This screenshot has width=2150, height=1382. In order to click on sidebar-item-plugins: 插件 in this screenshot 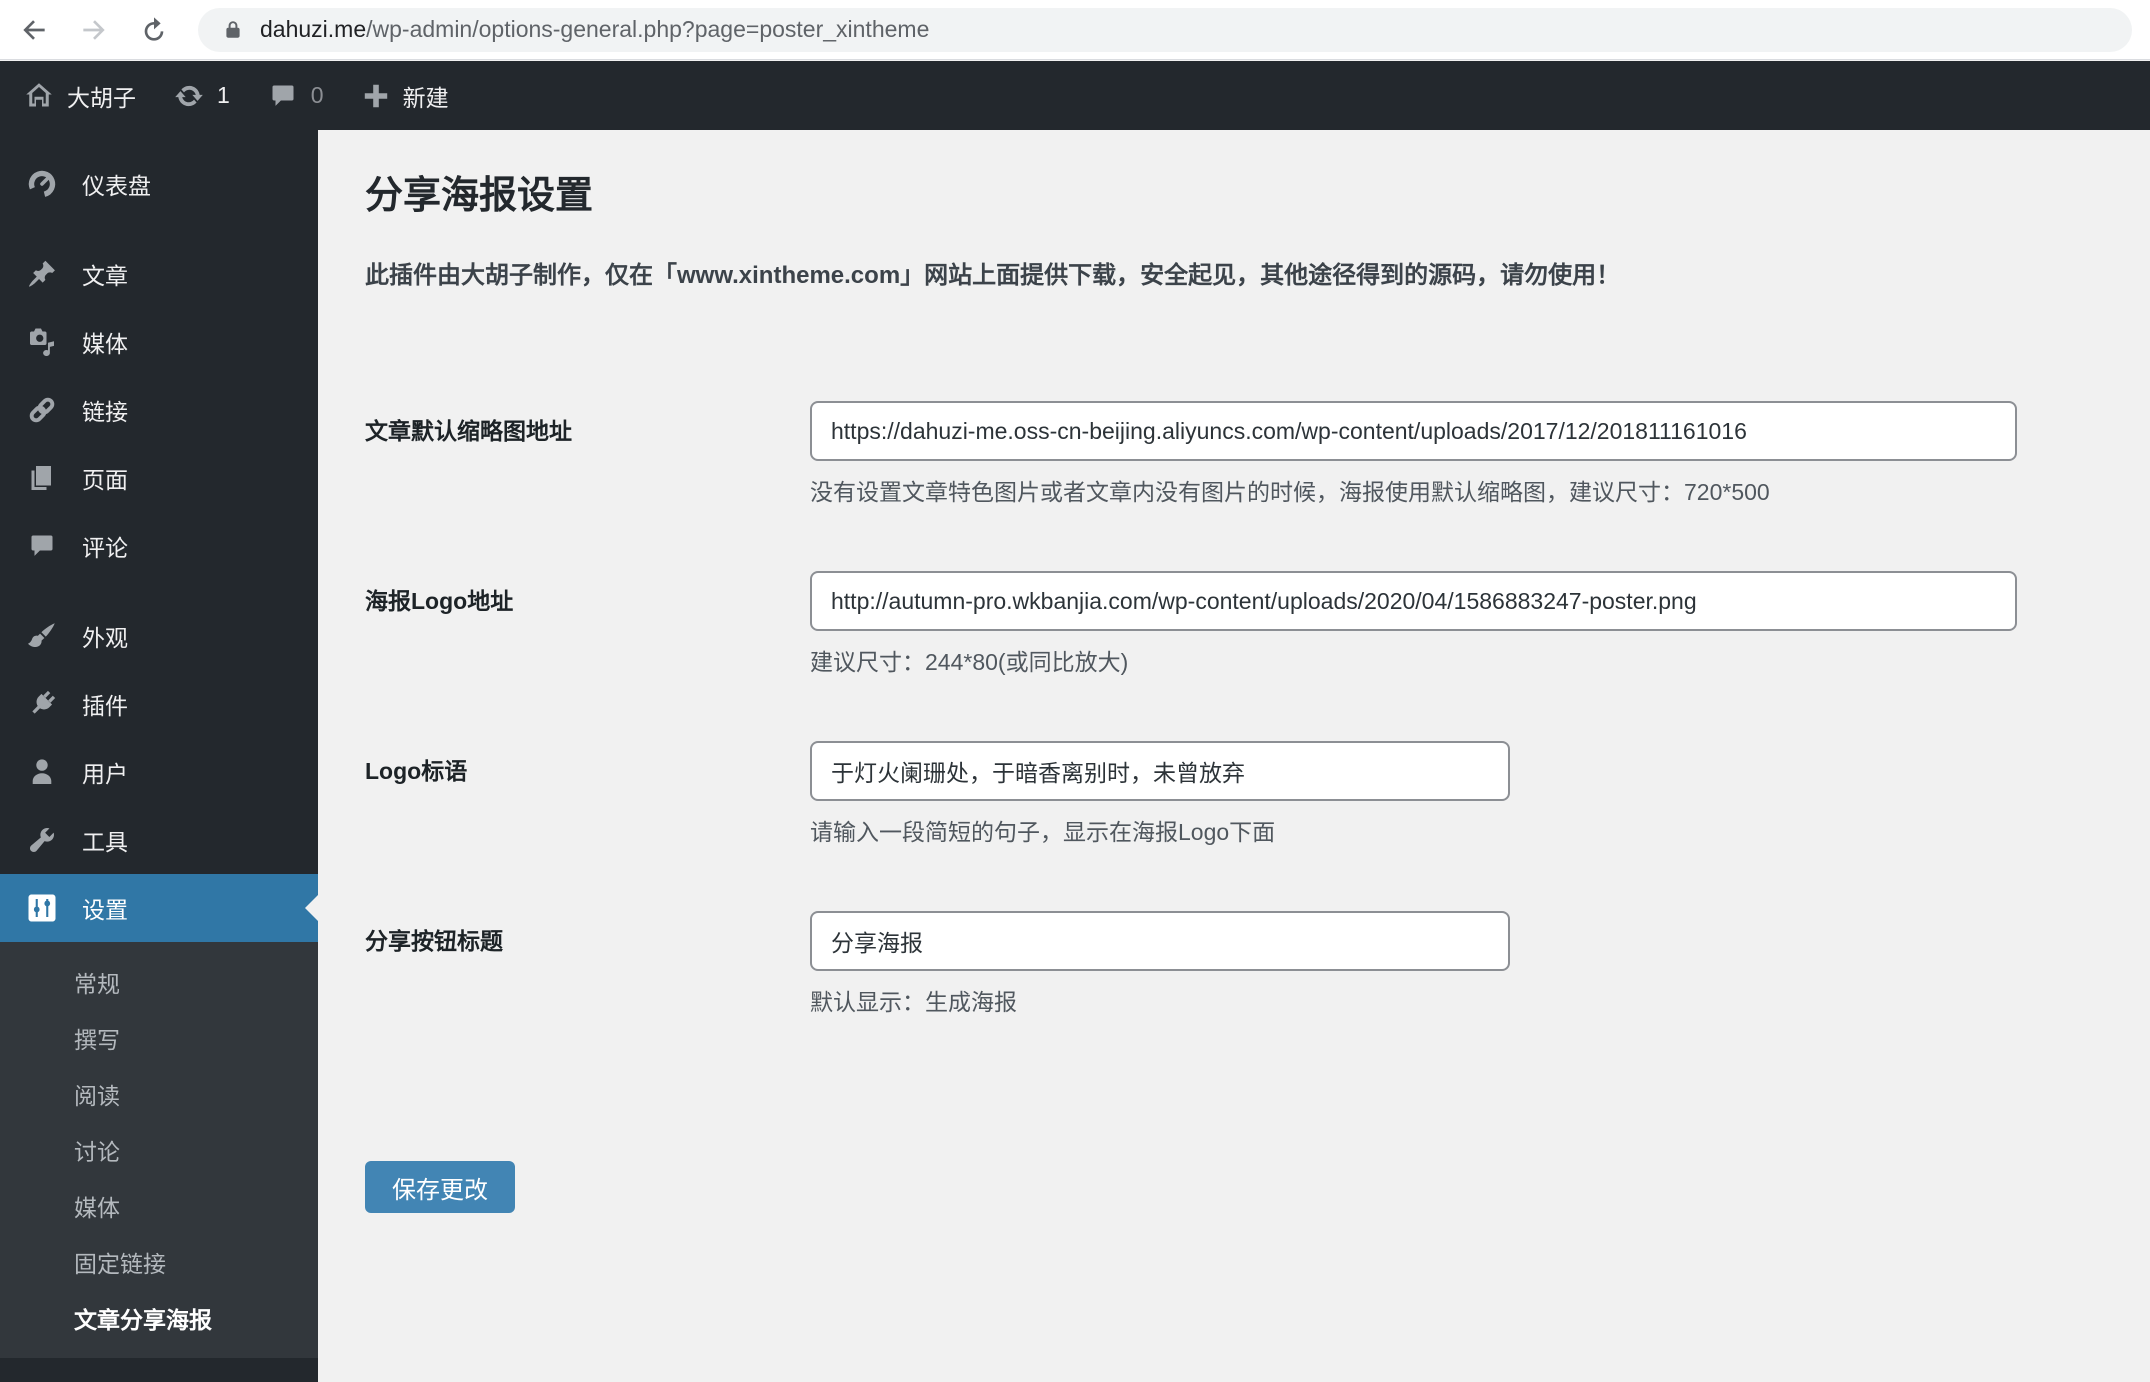, I will do `click(159, 704)`.